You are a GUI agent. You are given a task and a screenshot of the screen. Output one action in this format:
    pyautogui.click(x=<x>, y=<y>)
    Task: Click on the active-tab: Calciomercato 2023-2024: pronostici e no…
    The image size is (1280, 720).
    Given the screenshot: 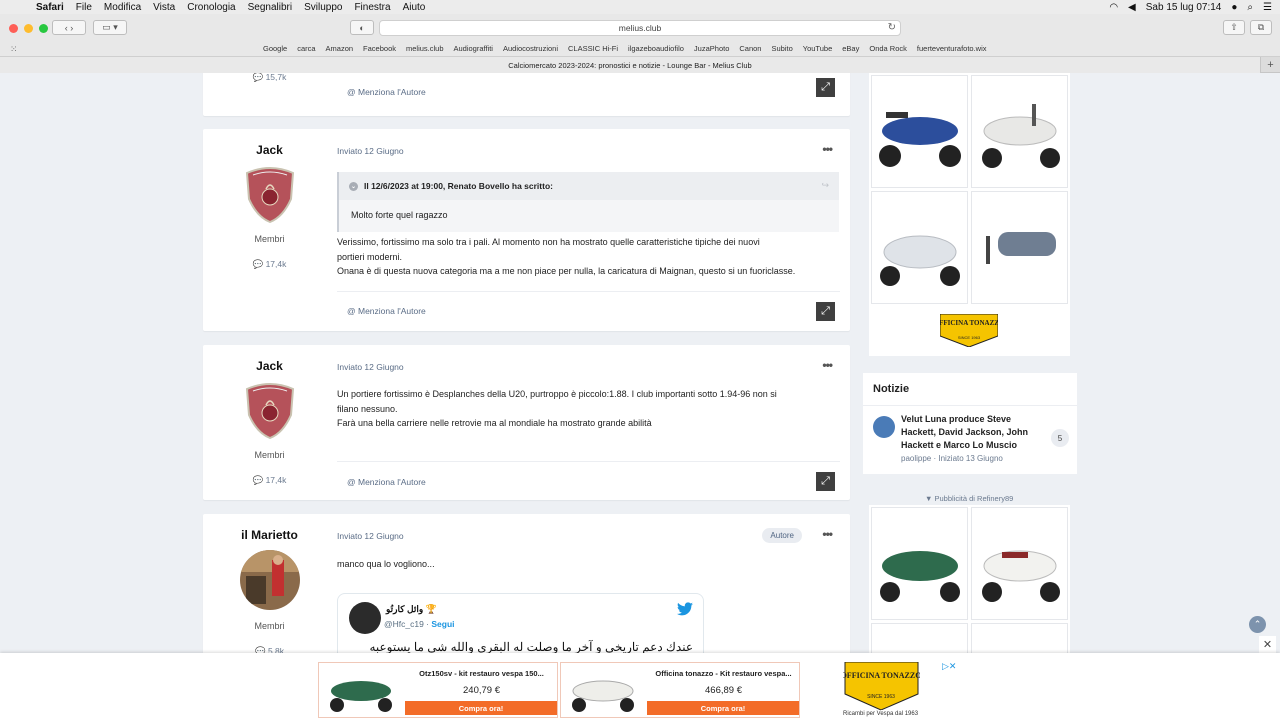 What is the action you would take?
    pyautogui.click(x=630, y=65)
    